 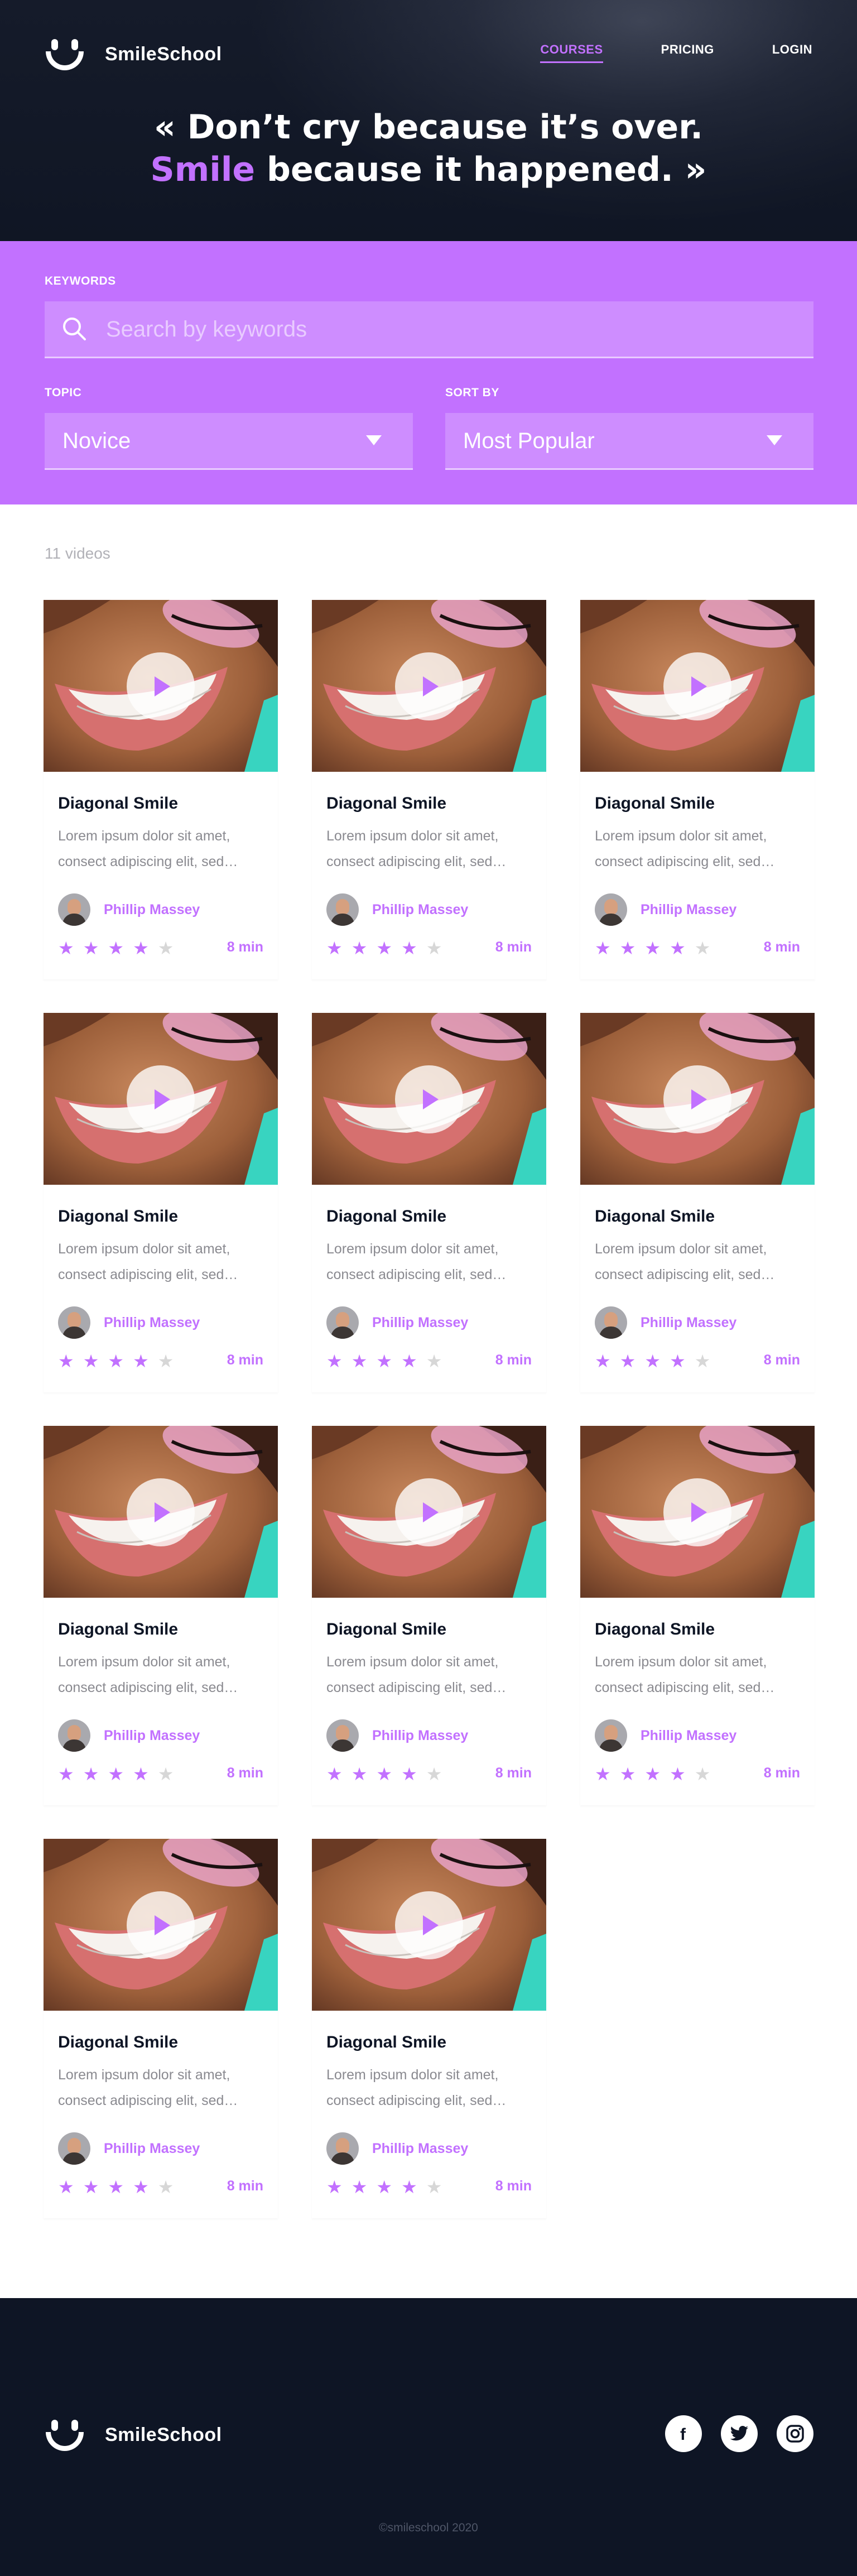 I want to click on search-input, so click(x=452, y=329).